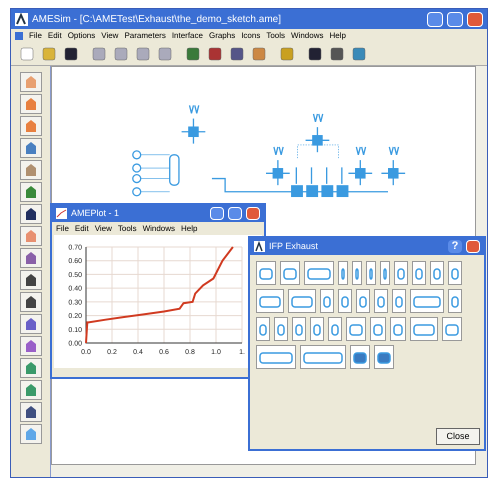 Image resolution: width=494 pixels, height=483 pixels. I want to click on window-title: AMESim - [C:\AMETest\Exhaust\the_demo_sketch.ame], so click(157, 19).